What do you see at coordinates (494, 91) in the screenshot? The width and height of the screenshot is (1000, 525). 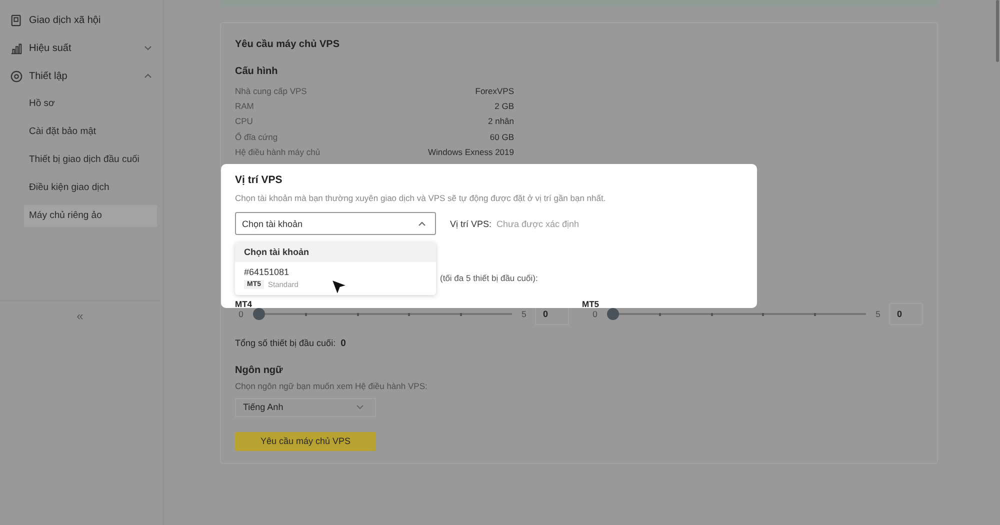 I see `spec-value: ForexVPS` at bounding box center [494, 91].